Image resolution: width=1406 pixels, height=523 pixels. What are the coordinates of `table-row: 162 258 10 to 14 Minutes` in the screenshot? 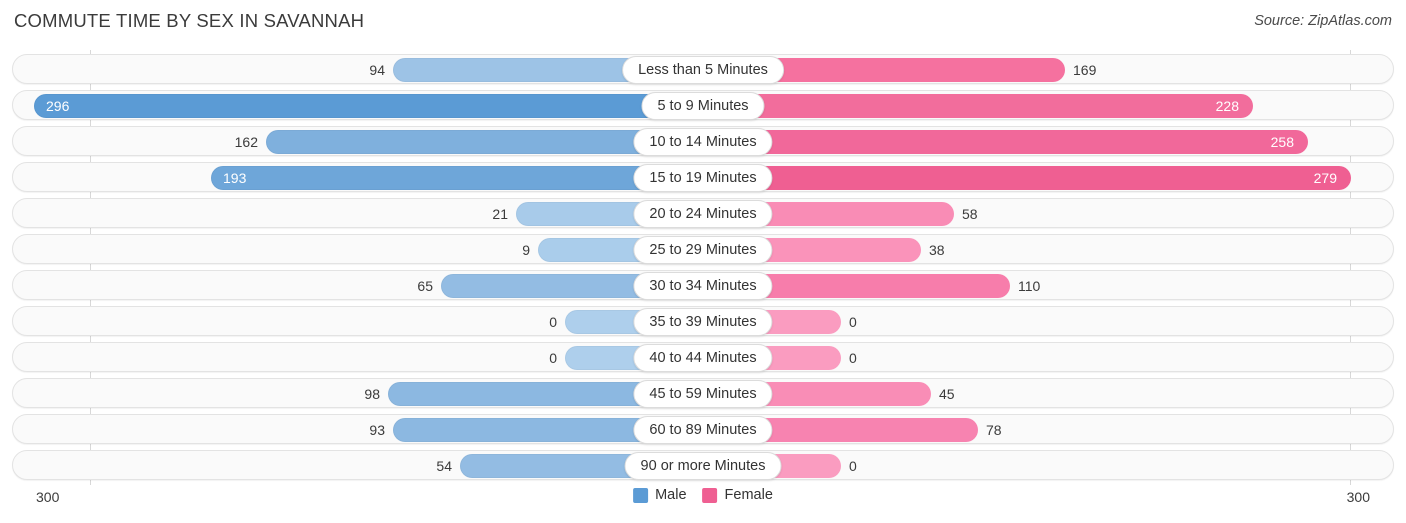 It's located at (703, 141).